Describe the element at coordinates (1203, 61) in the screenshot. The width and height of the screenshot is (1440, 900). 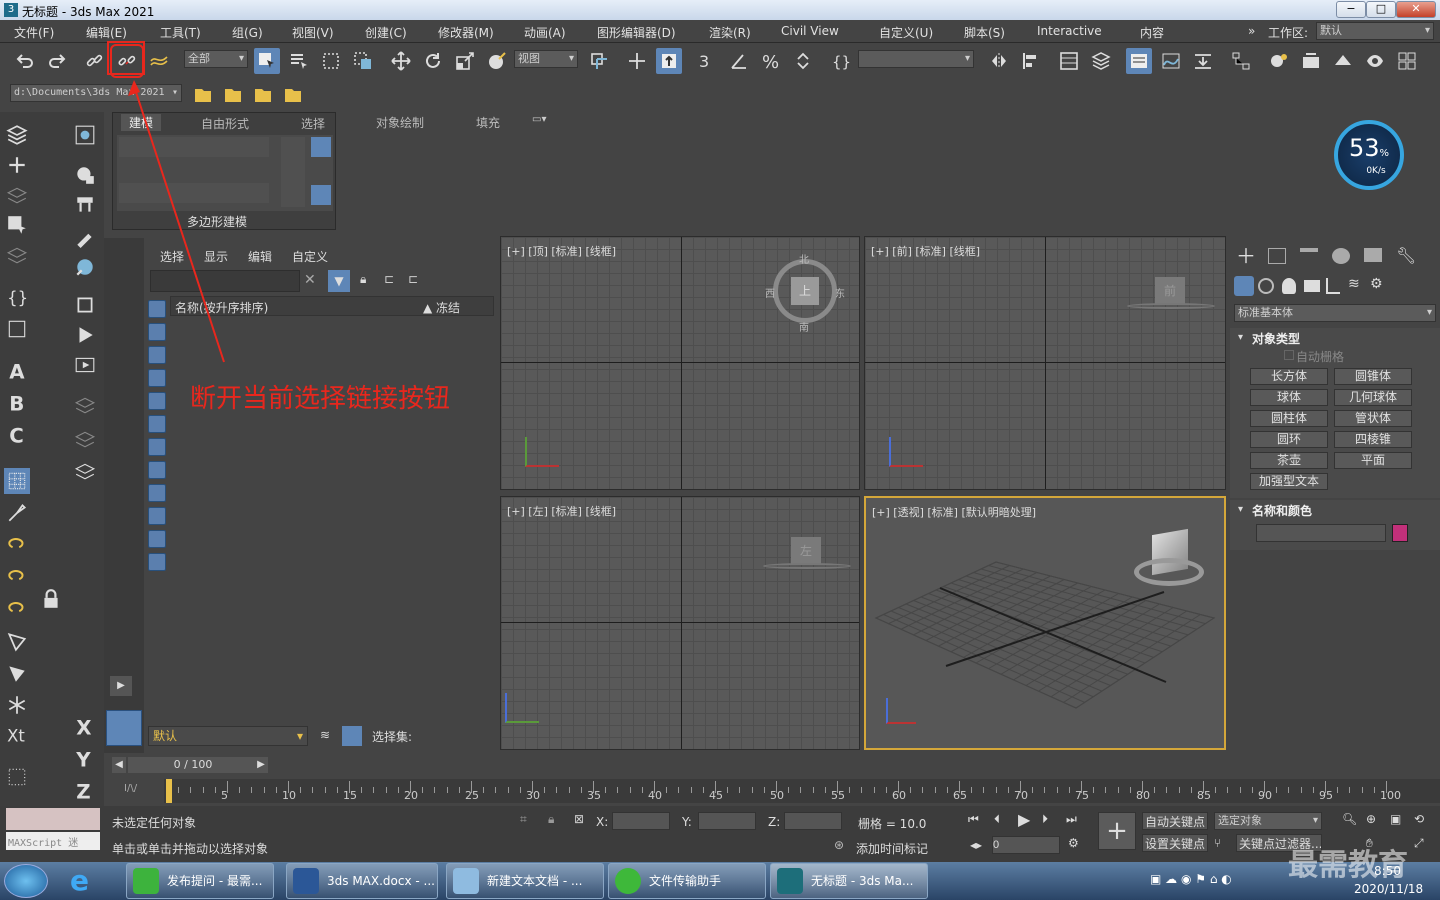
I see `dope-sheet-icon` at that location.